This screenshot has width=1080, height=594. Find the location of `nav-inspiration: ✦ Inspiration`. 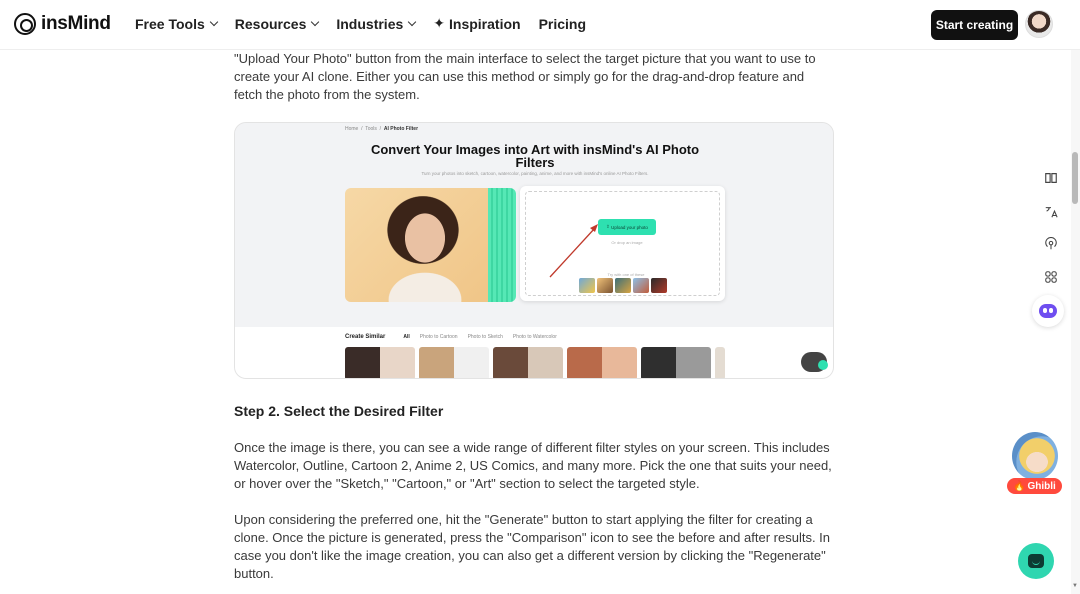

nav-inspiration: ✦ Inspiration is located at coordinates (476, 23).